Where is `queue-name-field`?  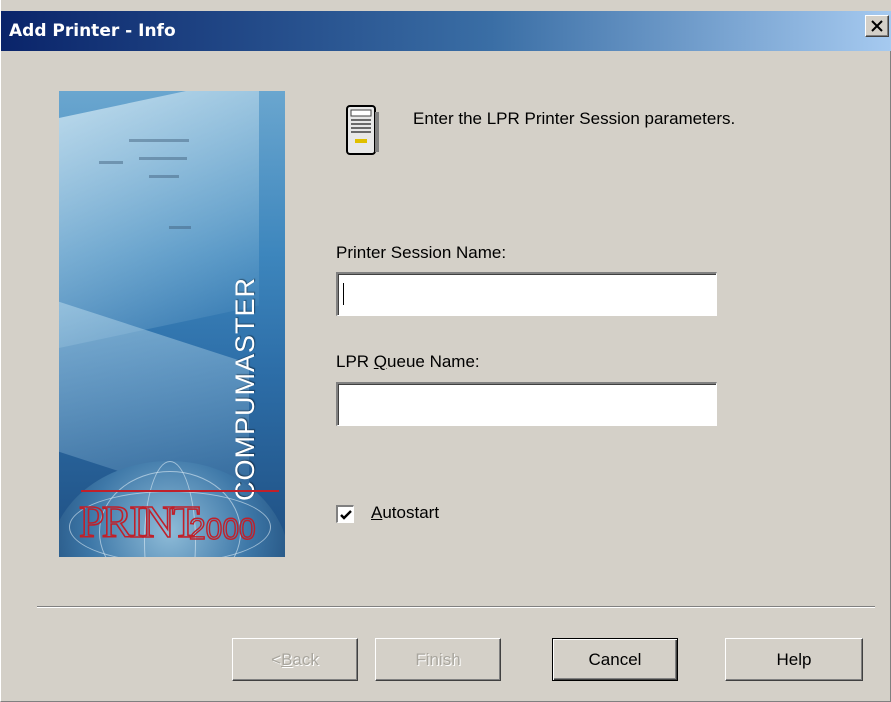 queue-name-field is located at coordinates (526, 404).